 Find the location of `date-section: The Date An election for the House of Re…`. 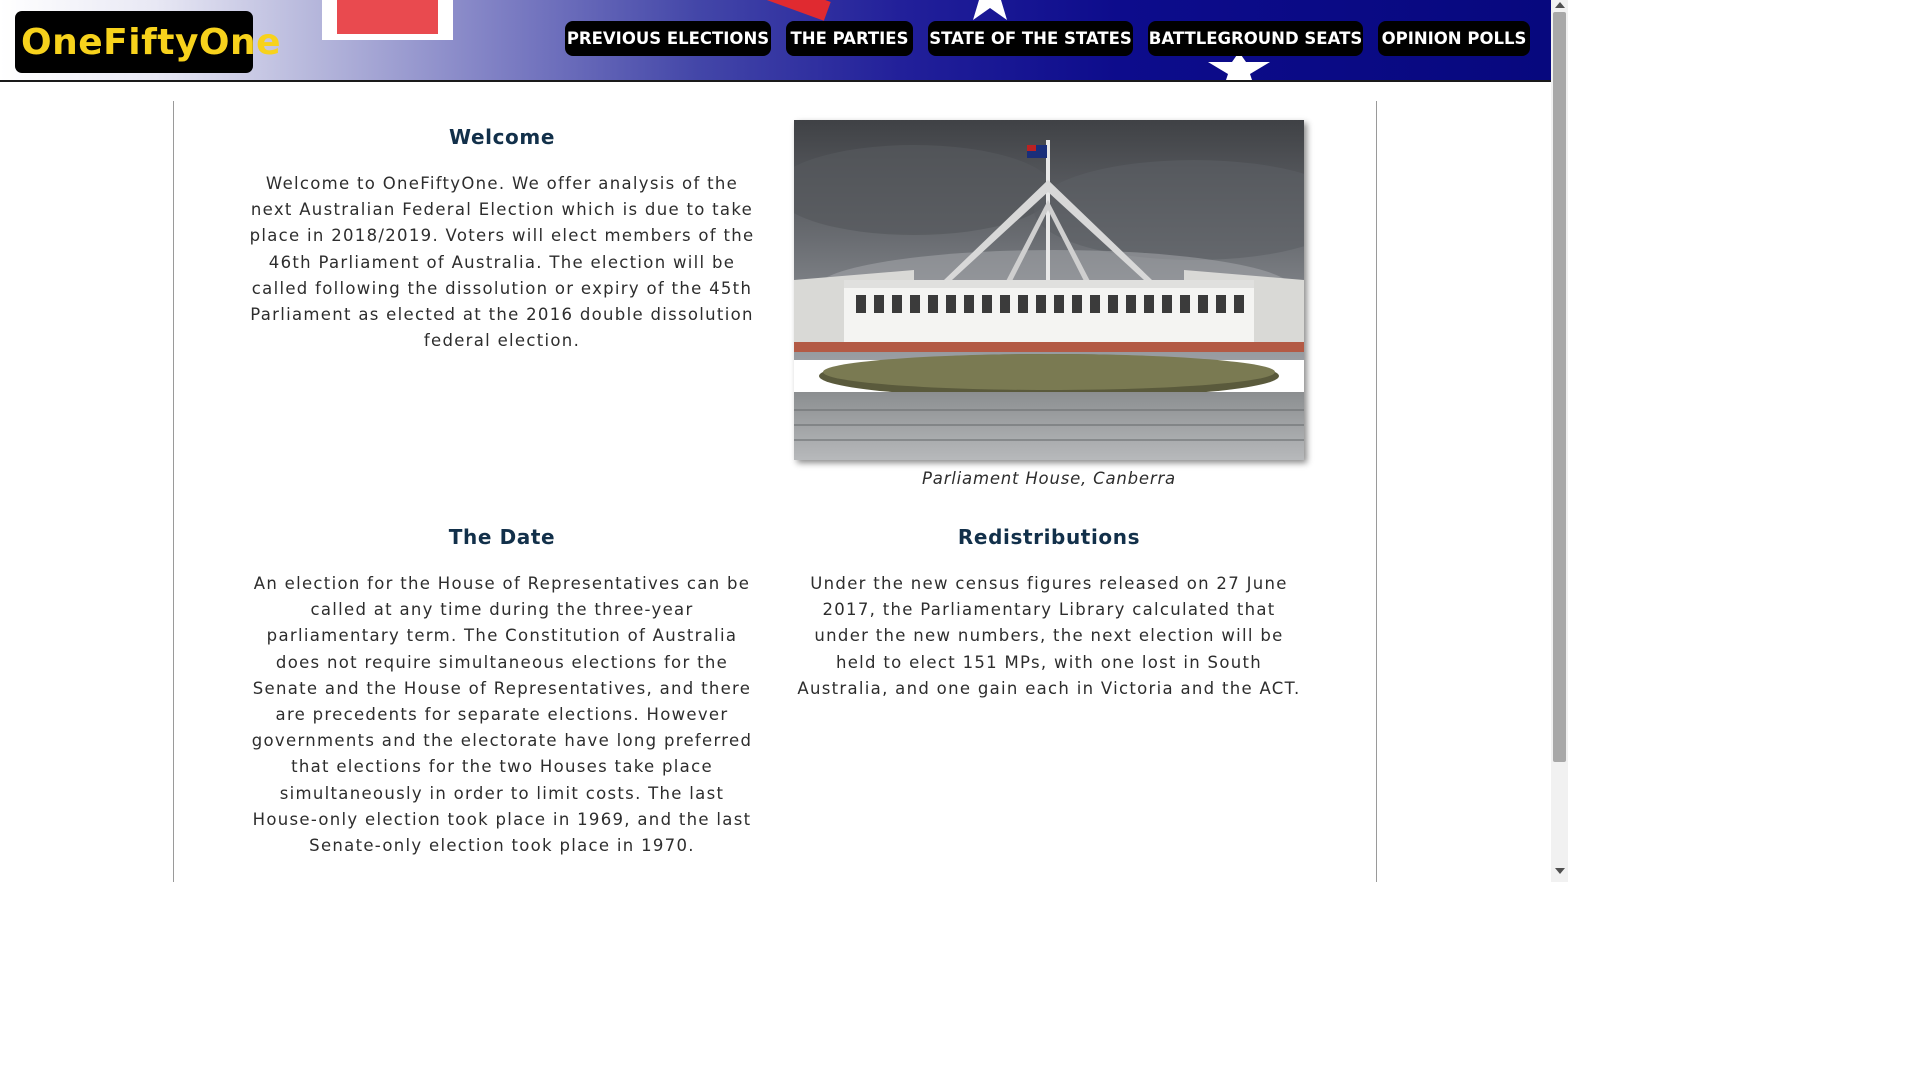

date-section: The Date An election for the House of Re… is located at coordinates (502, 692).